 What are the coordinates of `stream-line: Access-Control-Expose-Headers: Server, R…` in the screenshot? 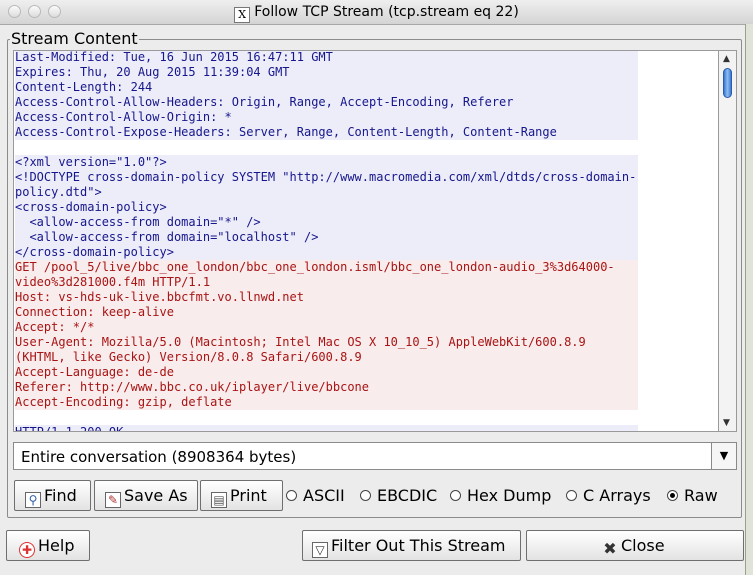 It's located at (327, 132).